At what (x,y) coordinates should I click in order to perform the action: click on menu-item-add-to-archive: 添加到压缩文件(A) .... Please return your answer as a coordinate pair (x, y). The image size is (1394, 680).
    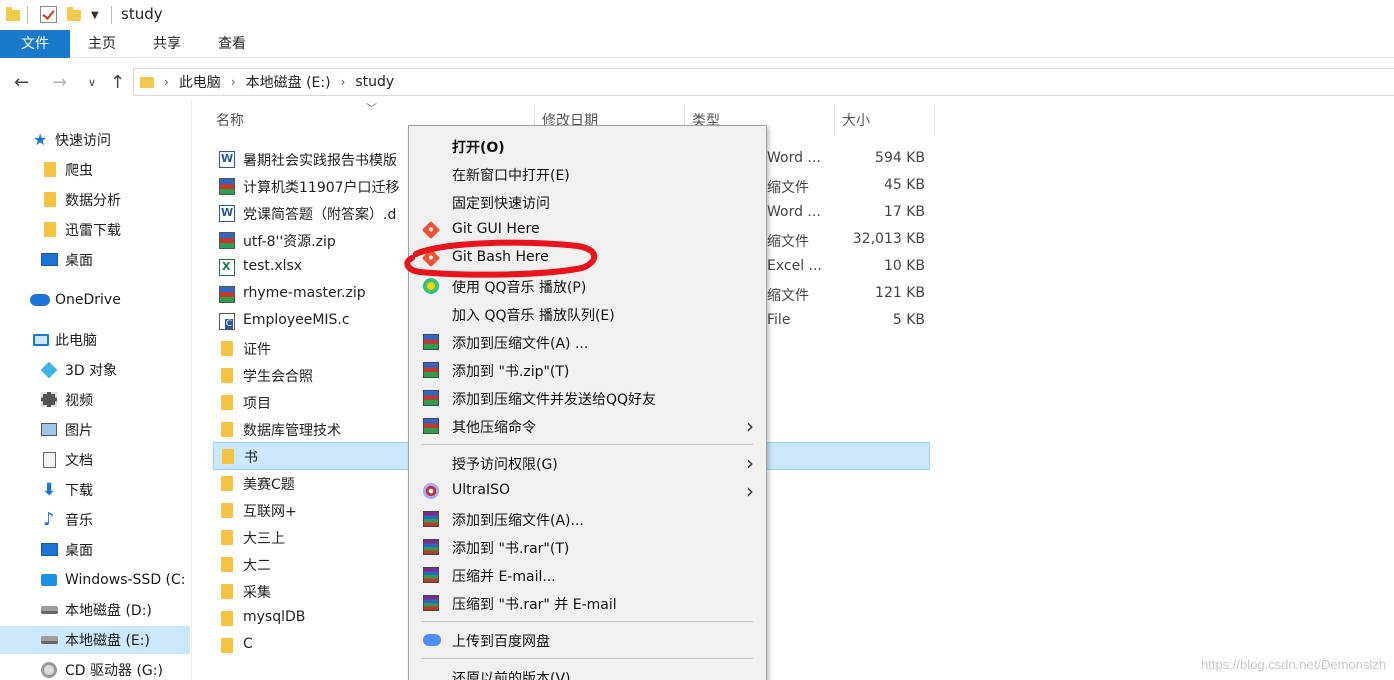
    Looking at the image, I should click on (588, 342).